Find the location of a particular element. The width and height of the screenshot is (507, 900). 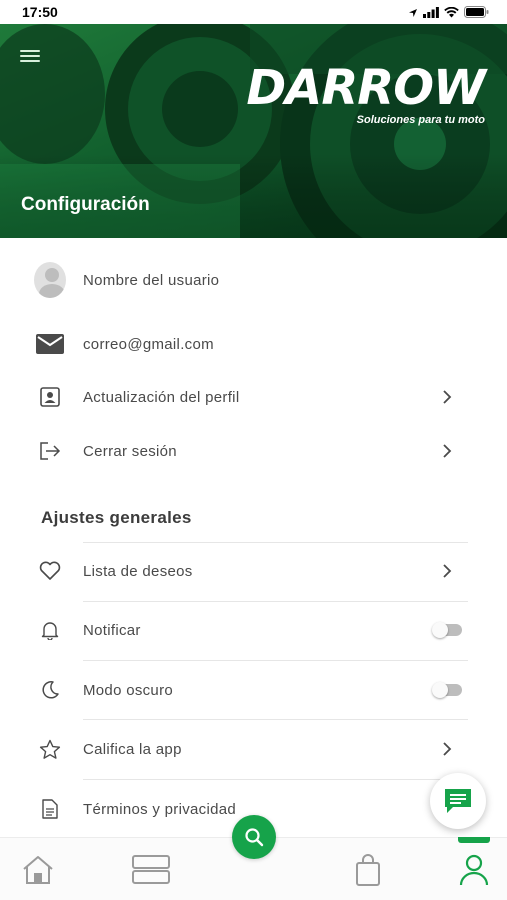

logout-row: Cerrar sesión is located at coordinates (253, 451).